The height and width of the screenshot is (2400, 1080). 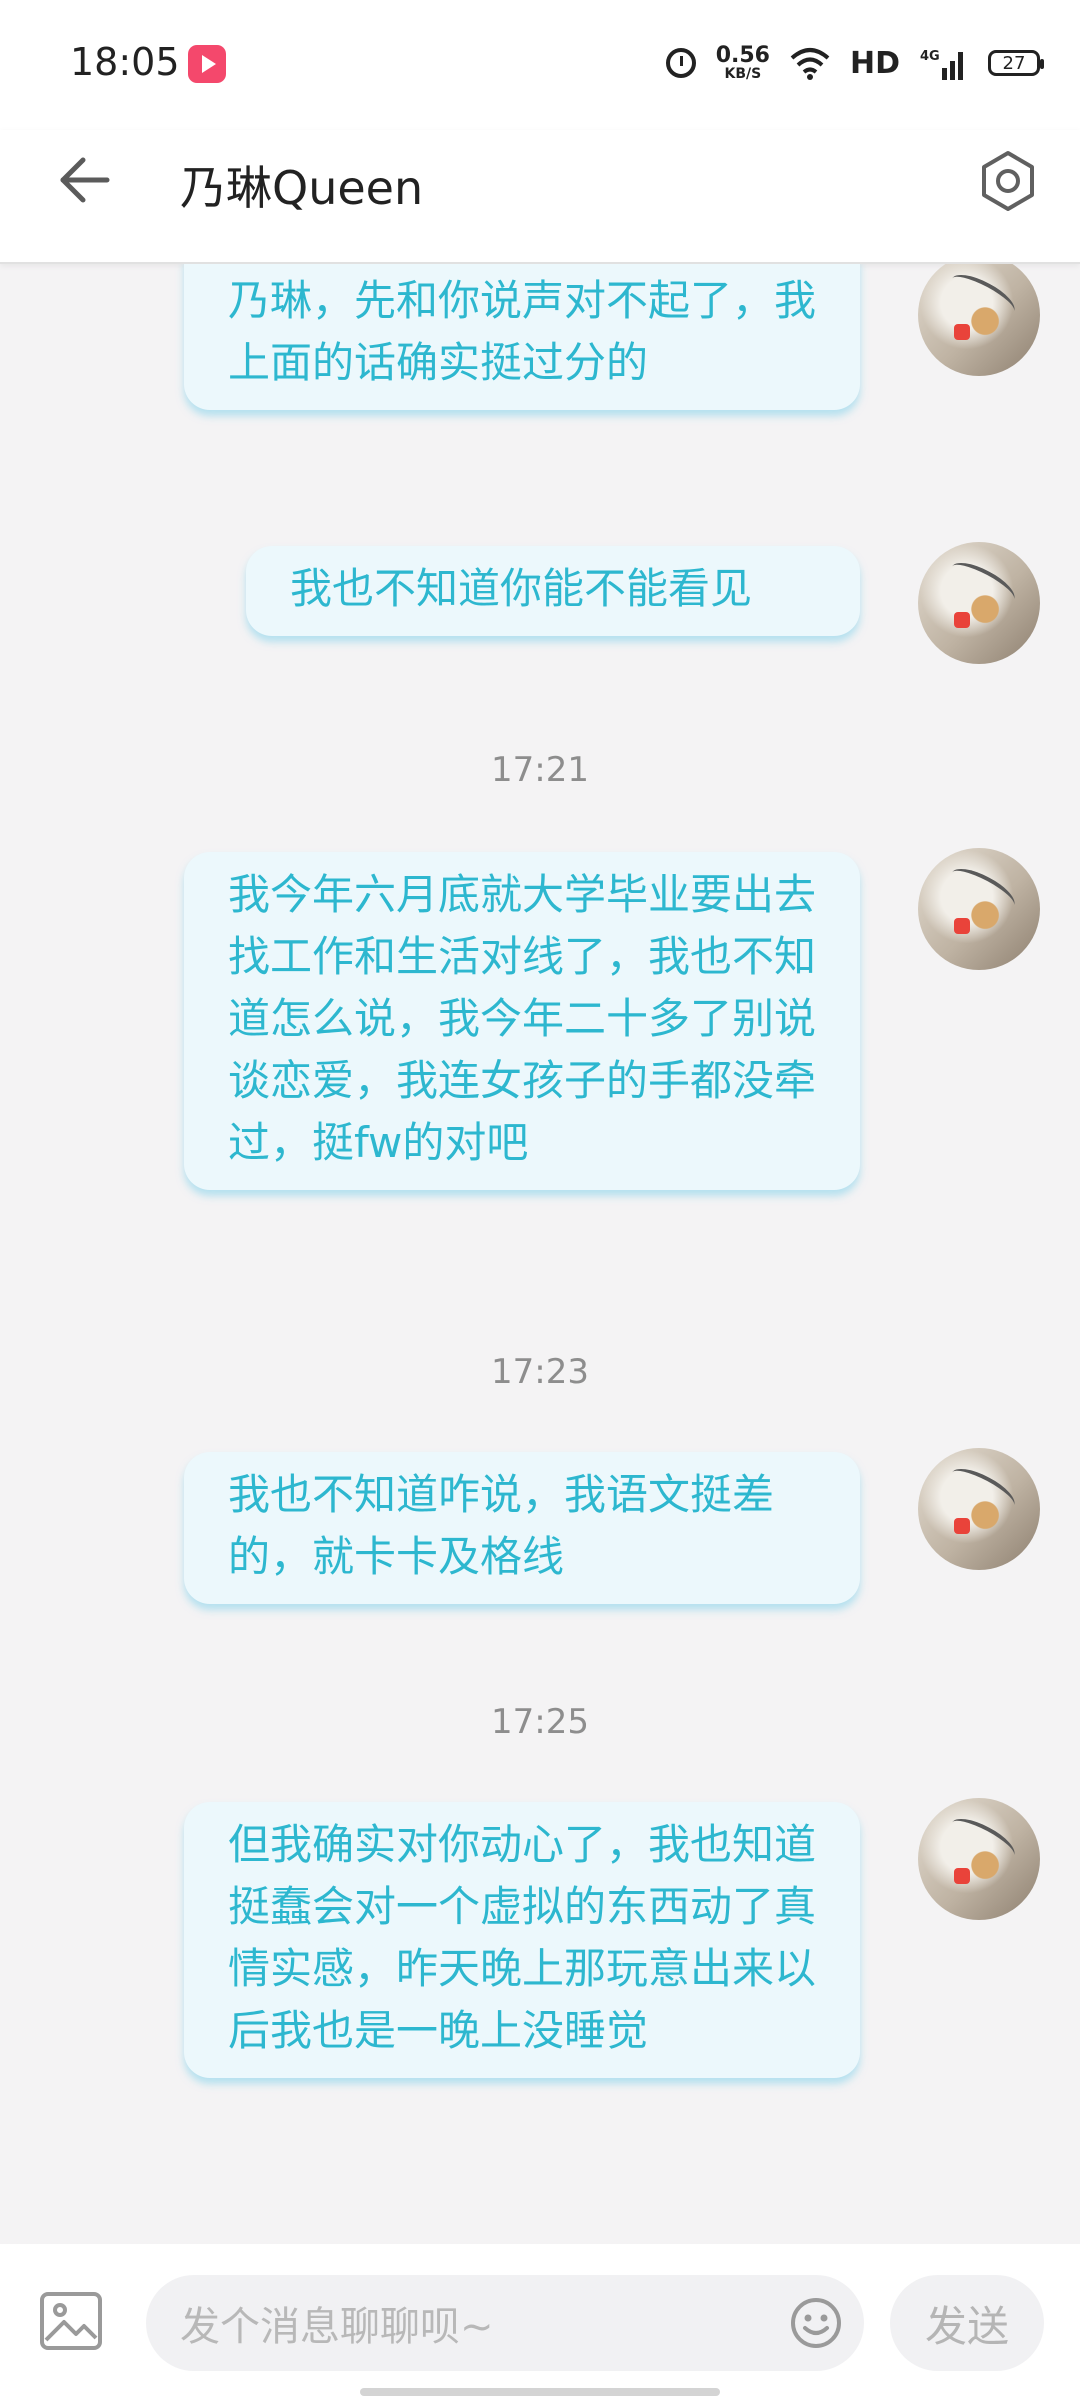 What do you see at coordinates (930, 56) in the screenshot?
I see `network-type: 4G` at bounding box center [930, 56].